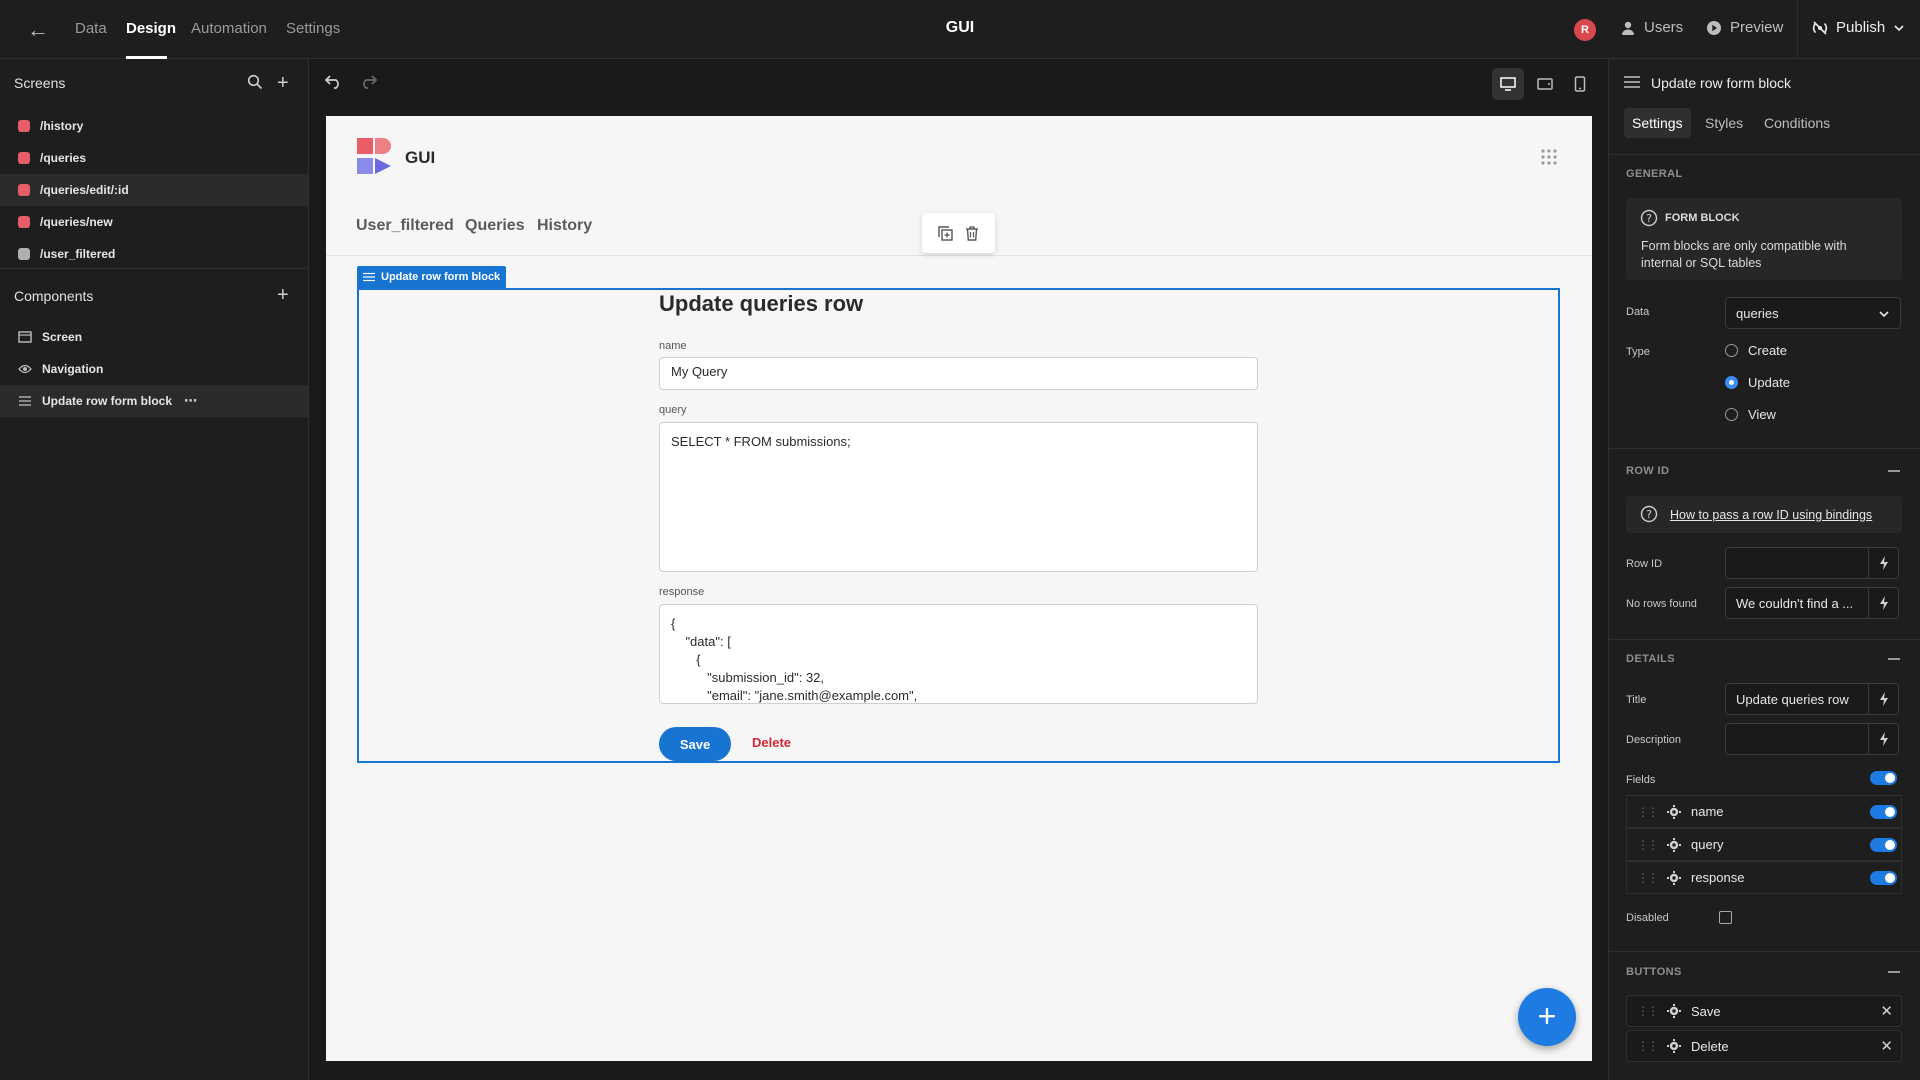 Image resolution: width=1920 pixels, height=1080 pixels. Describe the element at coordinates (1750, 414) in the screenshot. I see `type-option-view: View` at that location.